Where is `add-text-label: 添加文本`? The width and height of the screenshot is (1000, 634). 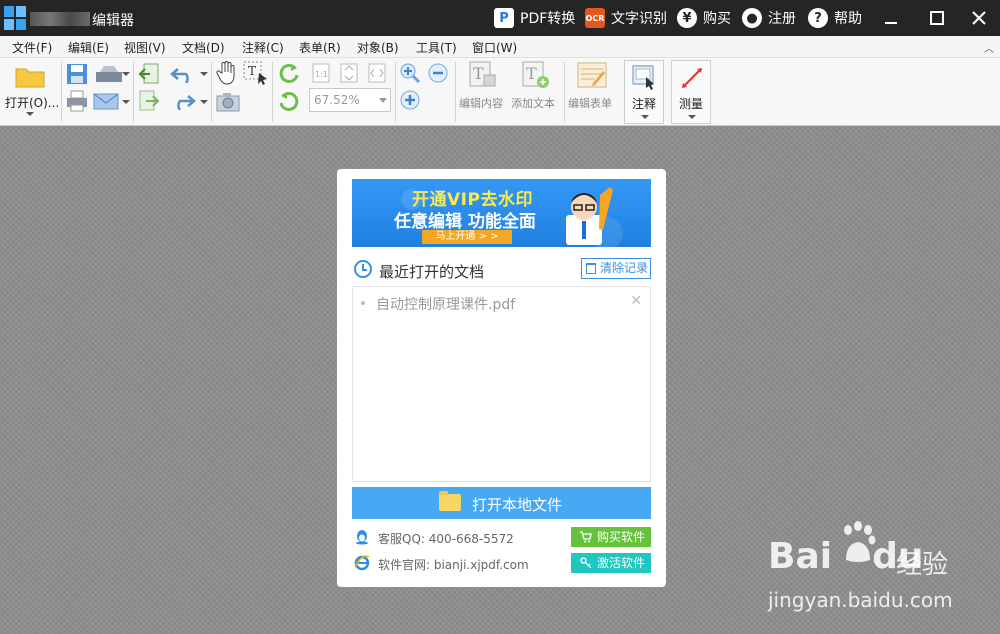 add-text-label: 添加文本 is located at coordinates (533, 103).